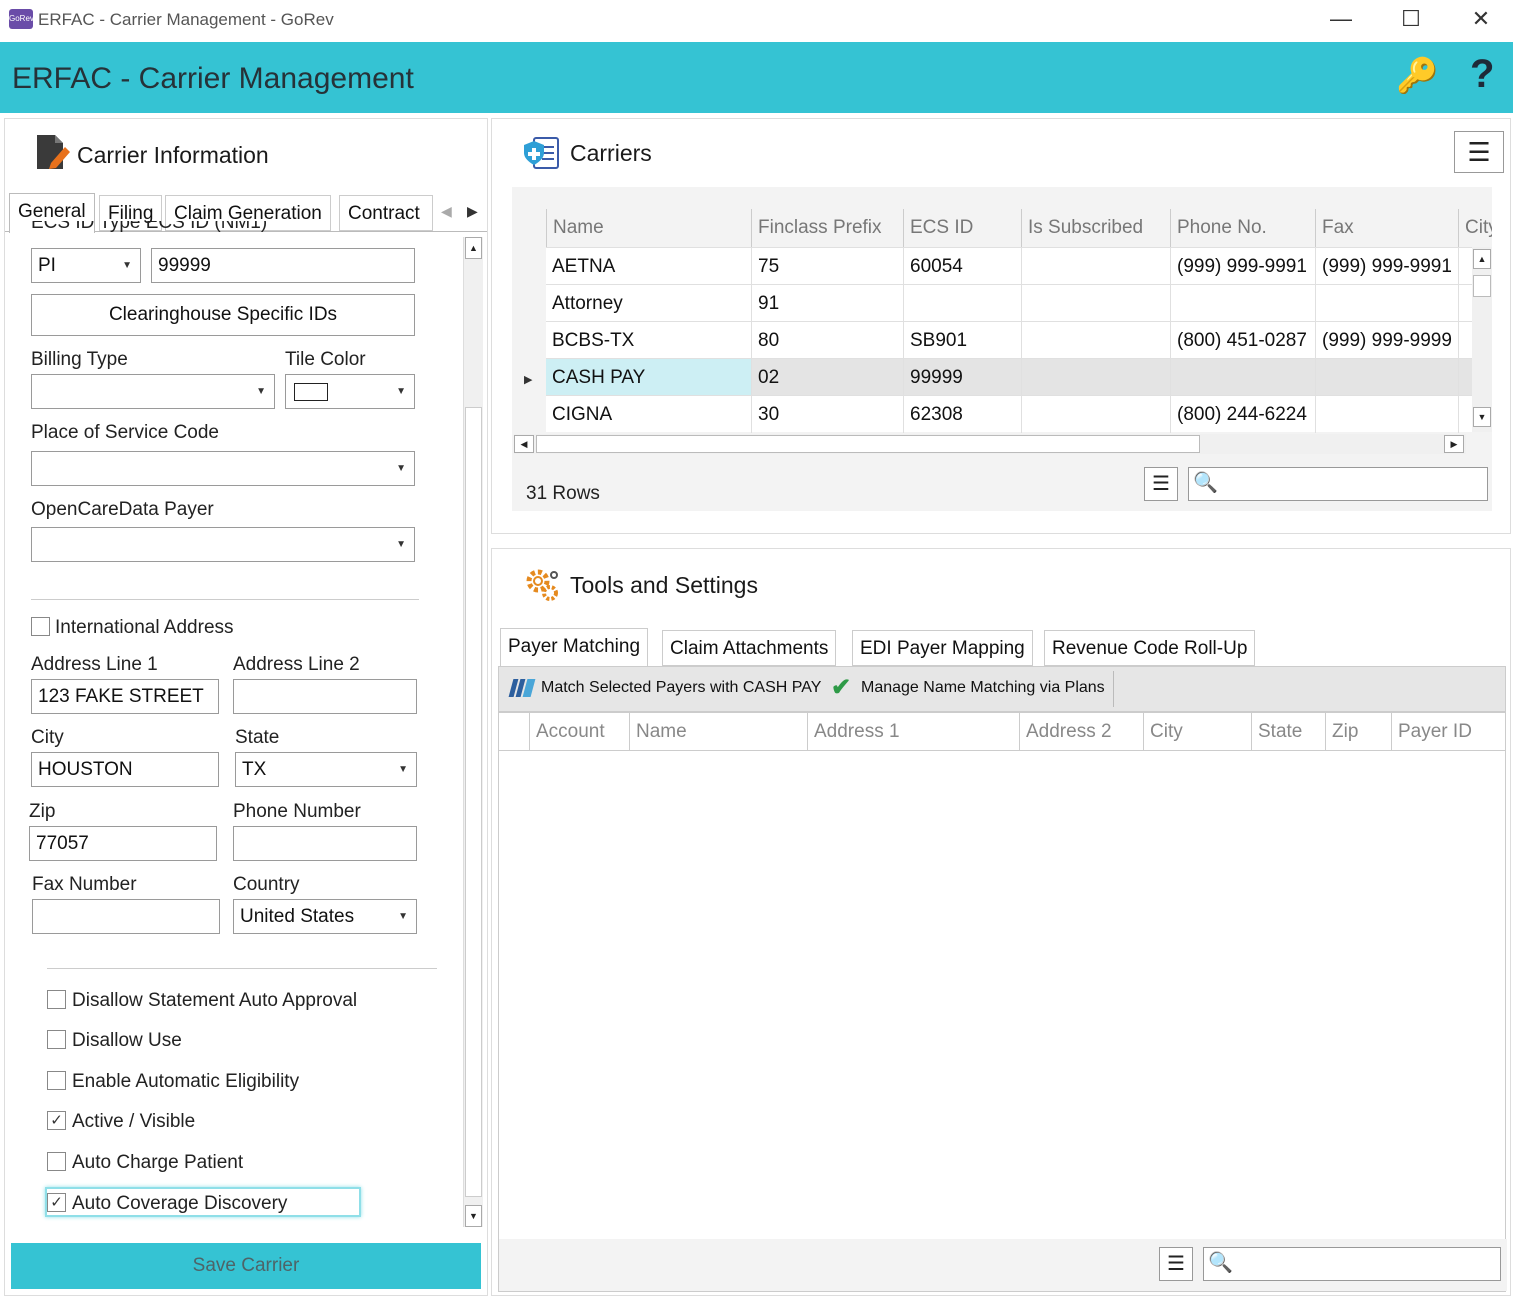 This screenshot has height=1297, width=1513. What do you see at coordinates (1011, 414) in the screenshot?
I see `table-row: CIGNA 30 62308 (800) 244-6224` at bounding box center [1011, 414].